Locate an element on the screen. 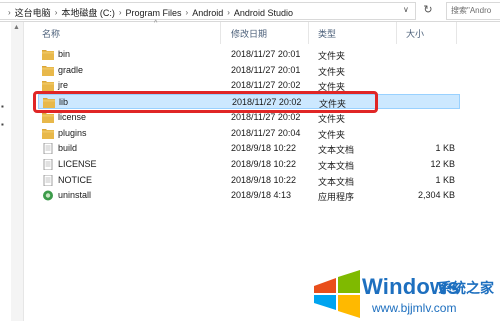 The image size is (500, 321). crumb-local-disk: 本地磁盘 (C:) is located at coordinates (88, 12).